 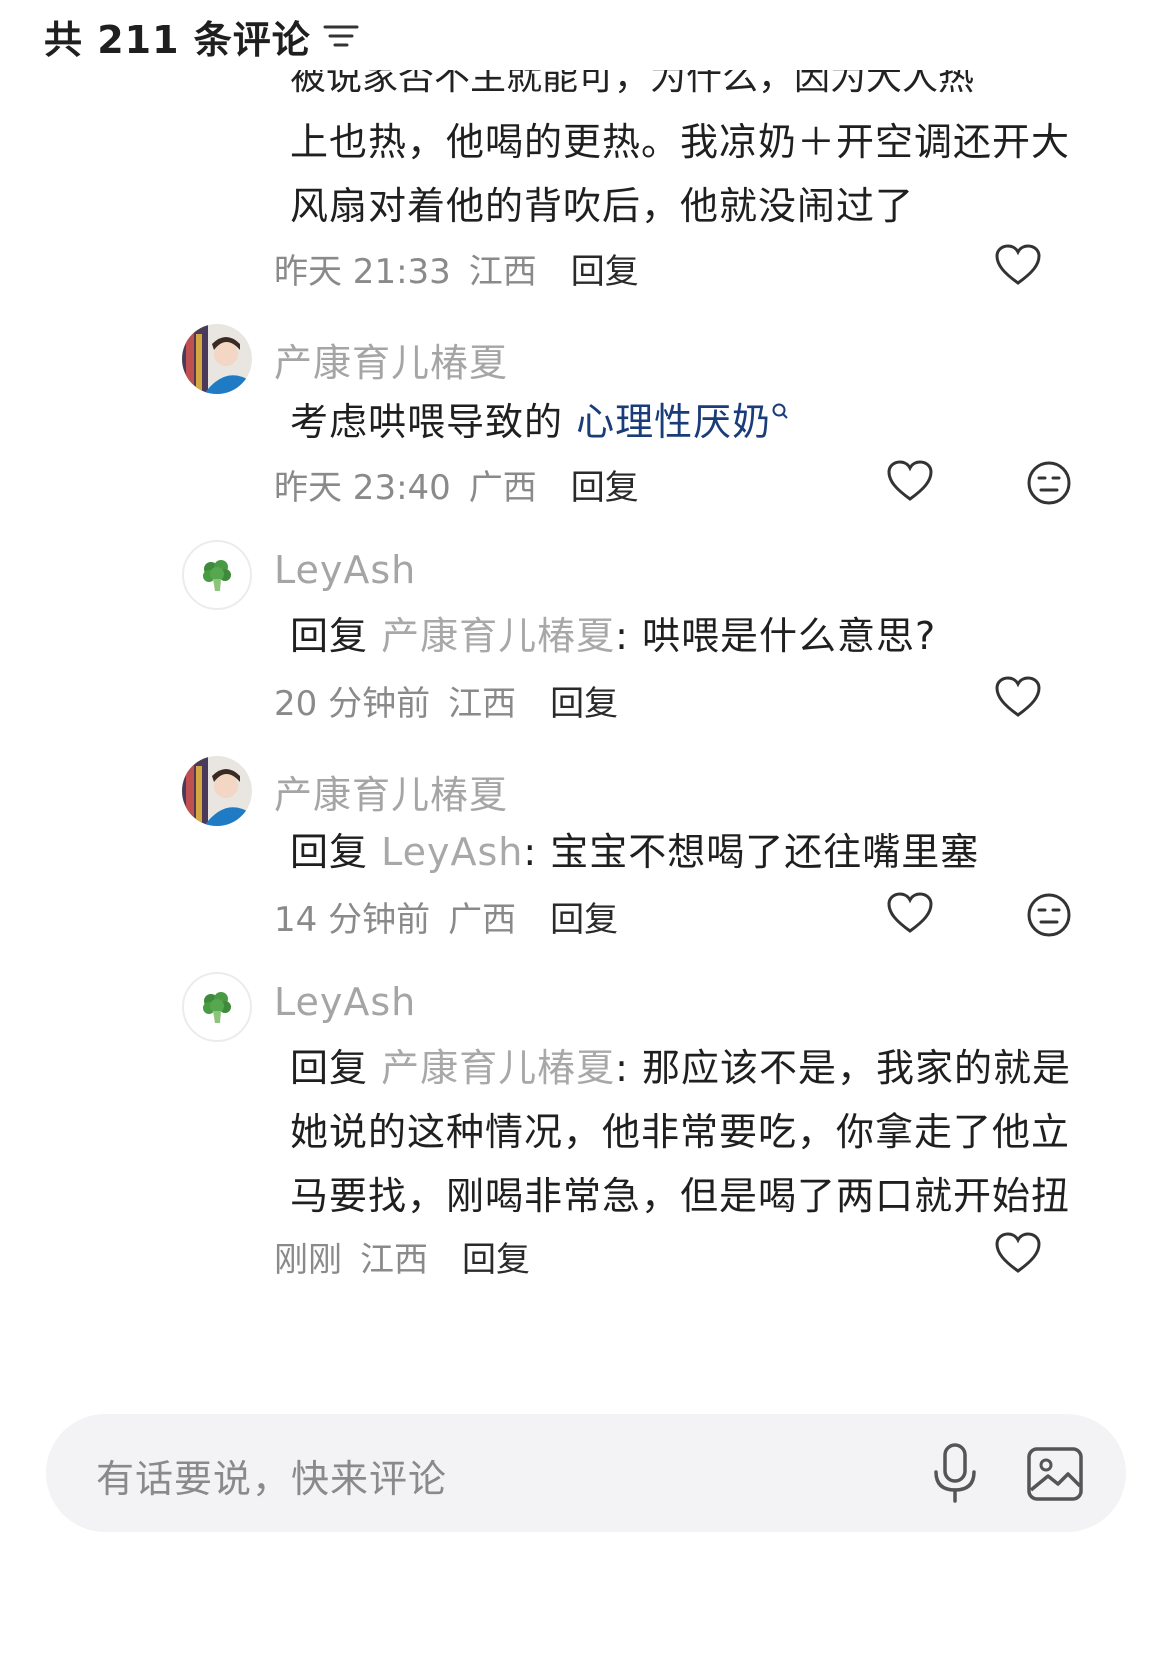 What do you see at coordinates (341, 36) in the screenshot?
I see `sort-filter-icon` at bounding box center [341, 36].